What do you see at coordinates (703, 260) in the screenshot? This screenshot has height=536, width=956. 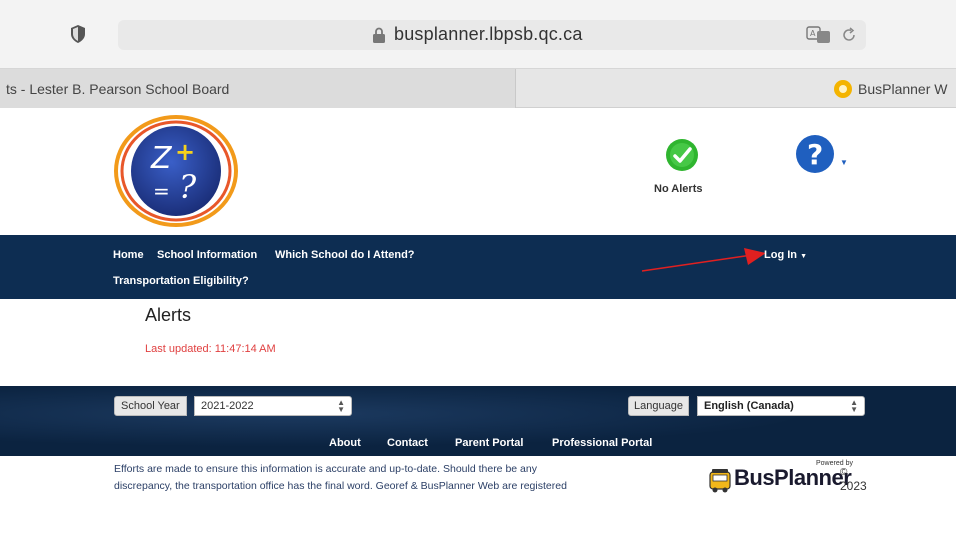 I see `annotation-arrow` at bounding box center [703, 260].